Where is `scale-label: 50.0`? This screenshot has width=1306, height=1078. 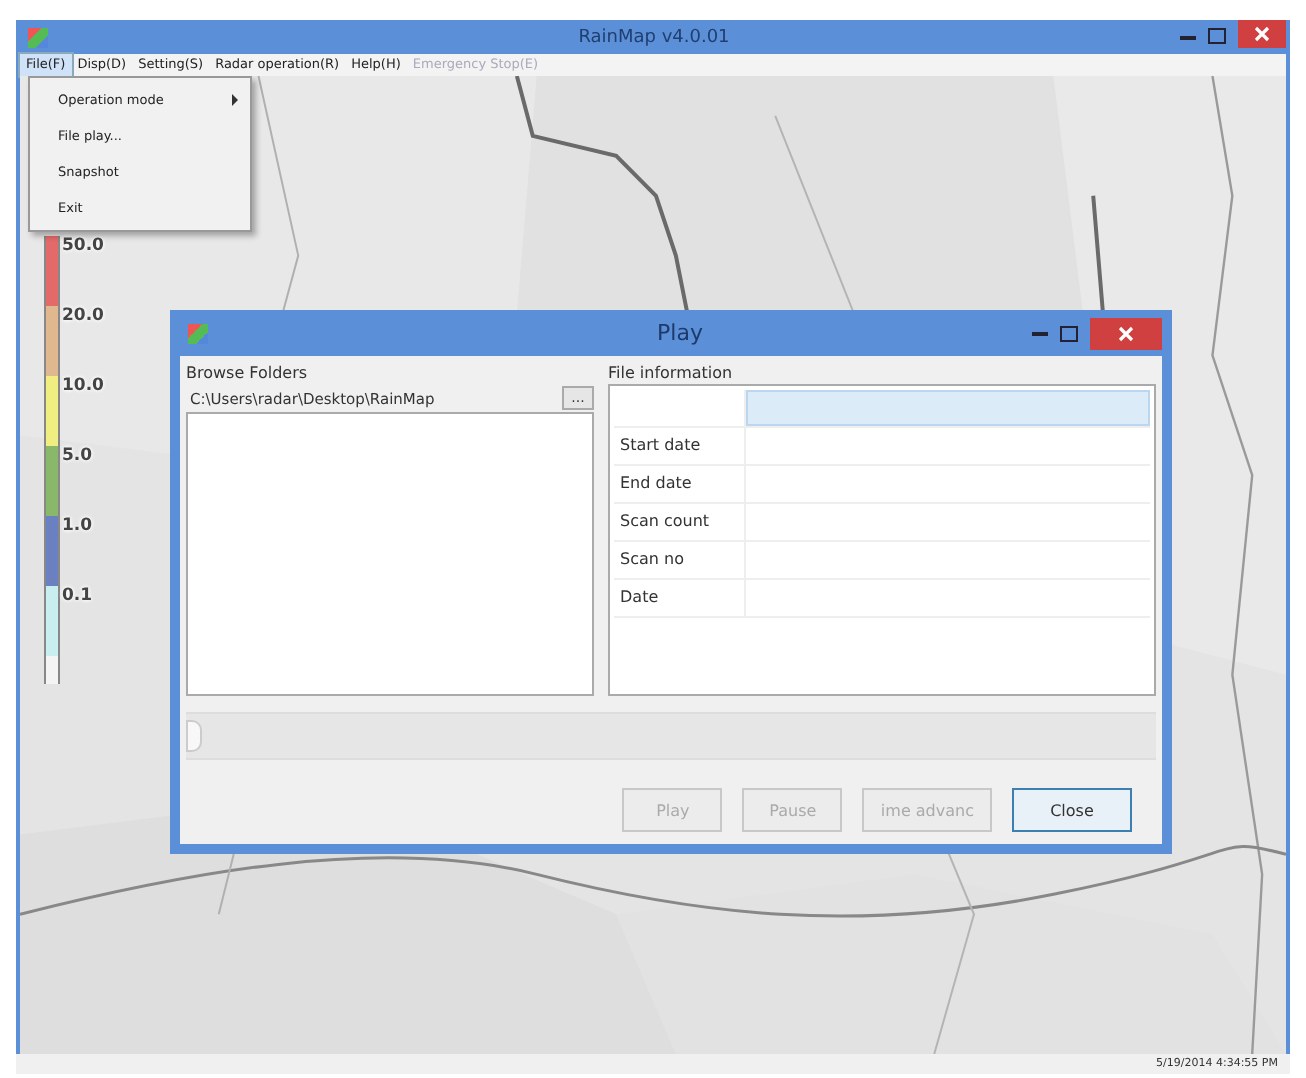
scale-label: 50.0 is located at coordinates (83, 246).